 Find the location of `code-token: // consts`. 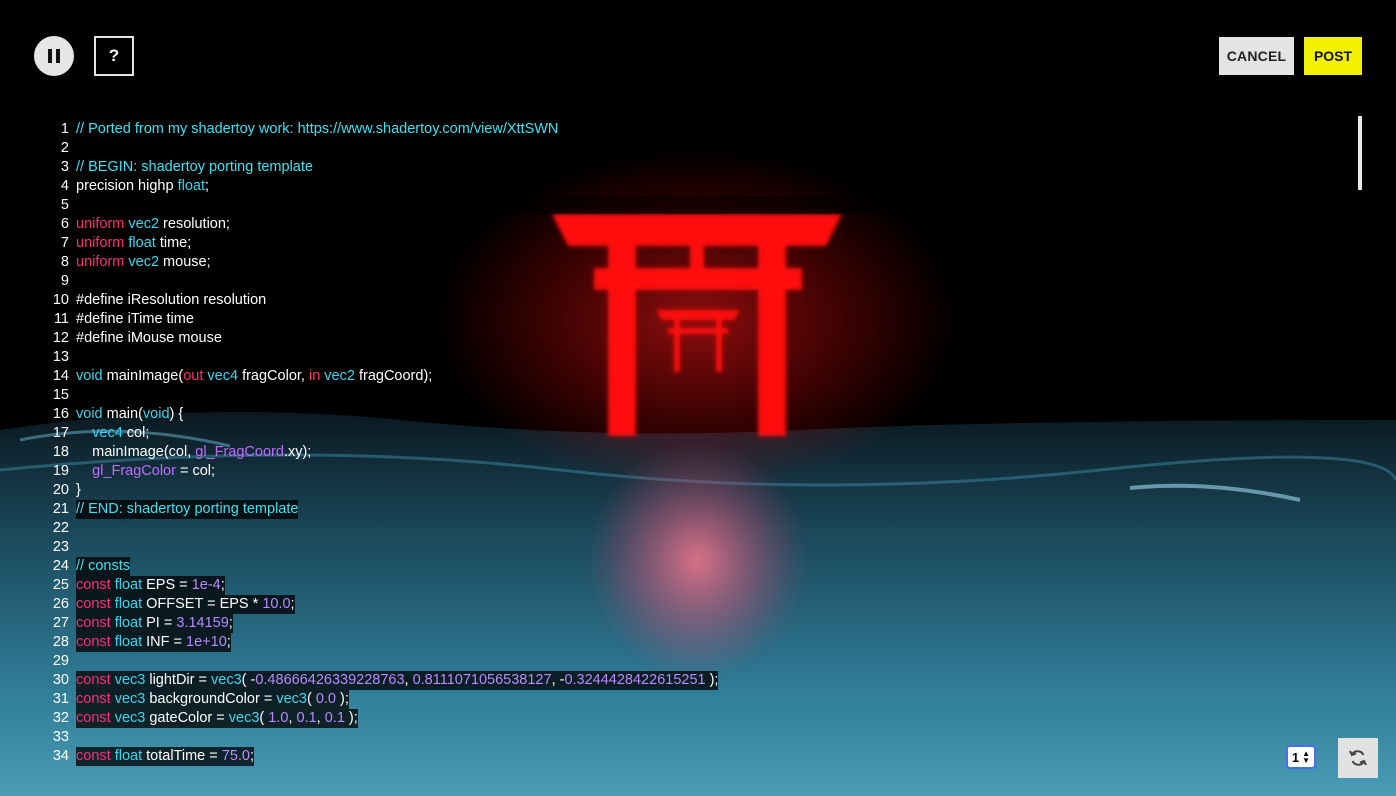

code-token: // consts is located at coordinates (103, 566).